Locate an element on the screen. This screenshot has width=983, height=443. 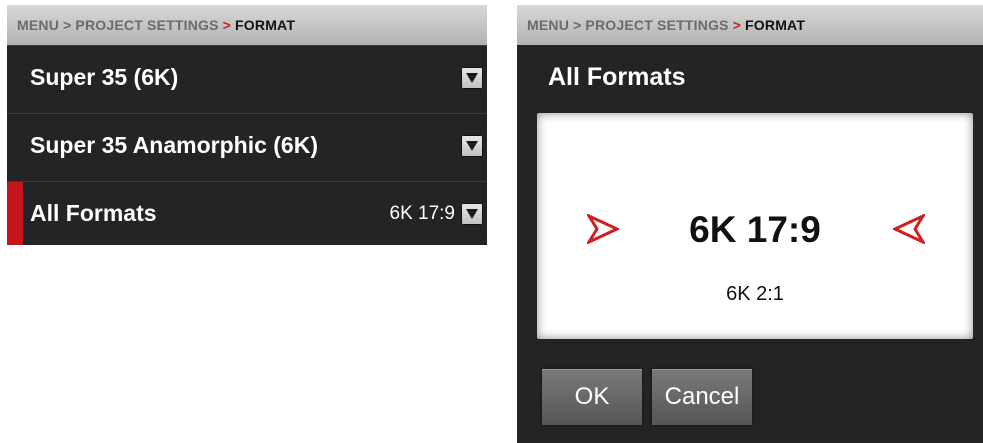
cancel-button: Cancel is located at coordinates (702, 397).